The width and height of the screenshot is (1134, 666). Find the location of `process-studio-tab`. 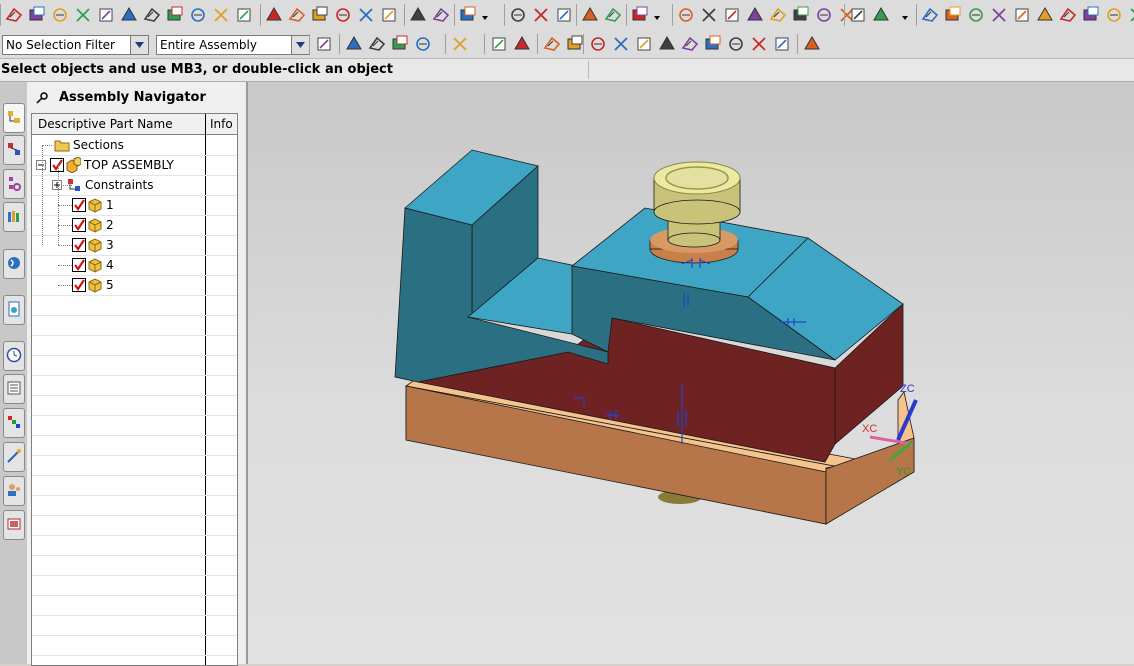

process-studio-tab is located at coordinates (14, 423).